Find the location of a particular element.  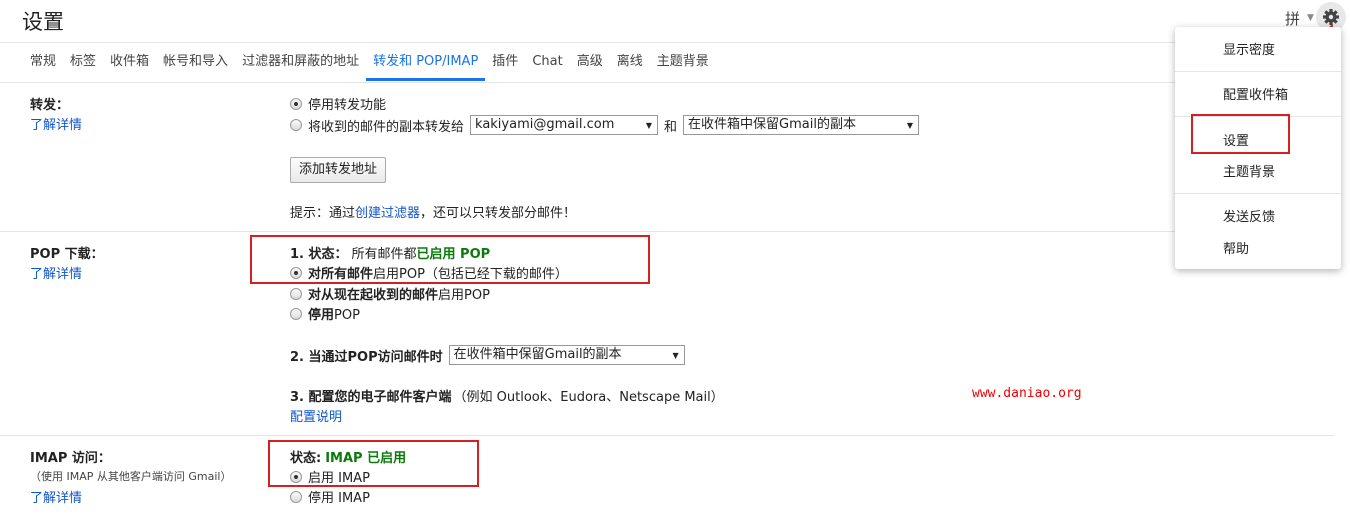

imap-status-value: IMAP 已启用 is located at coordinates (366, 458).